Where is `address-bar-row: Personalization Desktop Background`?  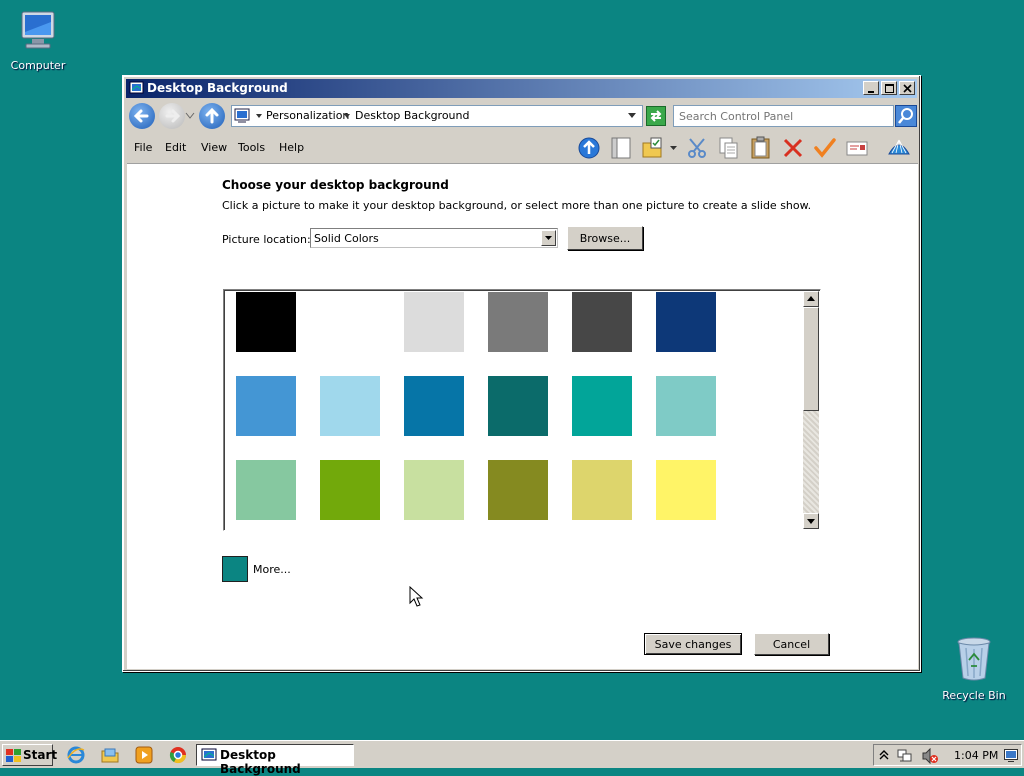
address-bar-row: Personalization Desktop Background is located at coordinates (522, 116).